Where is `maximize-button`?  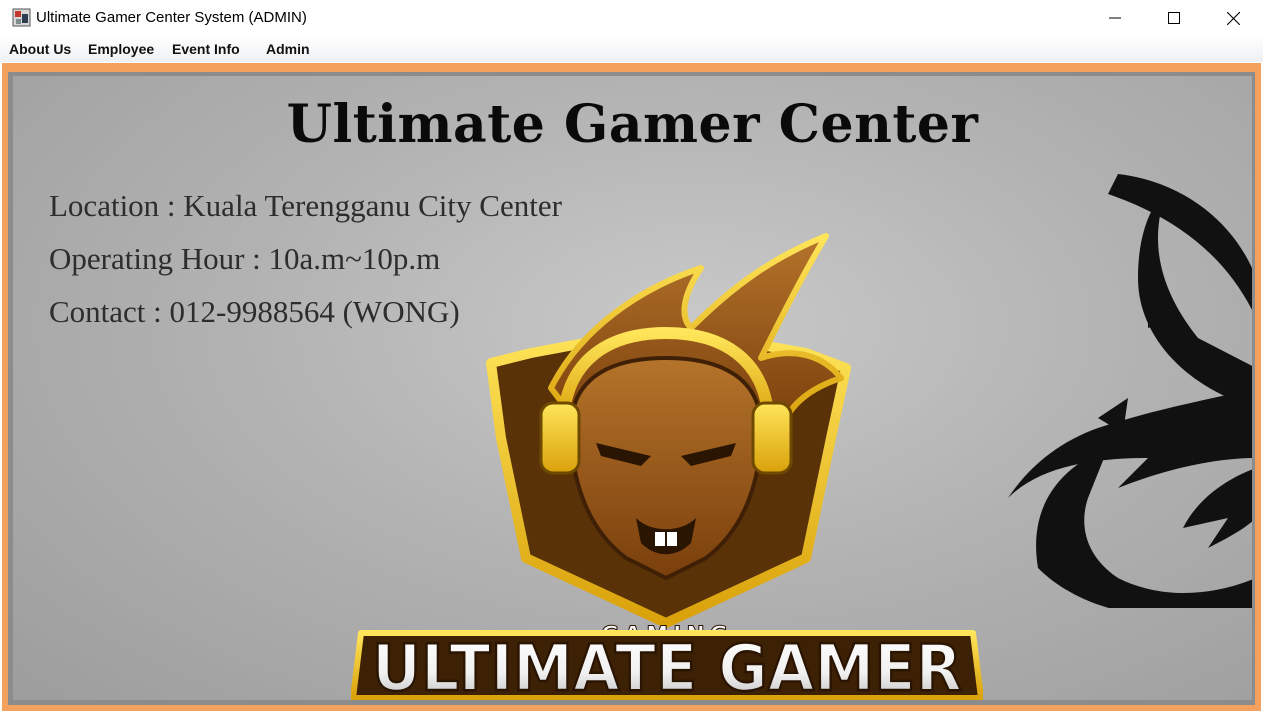
maximize-button is located at coordinates (1174, 18).